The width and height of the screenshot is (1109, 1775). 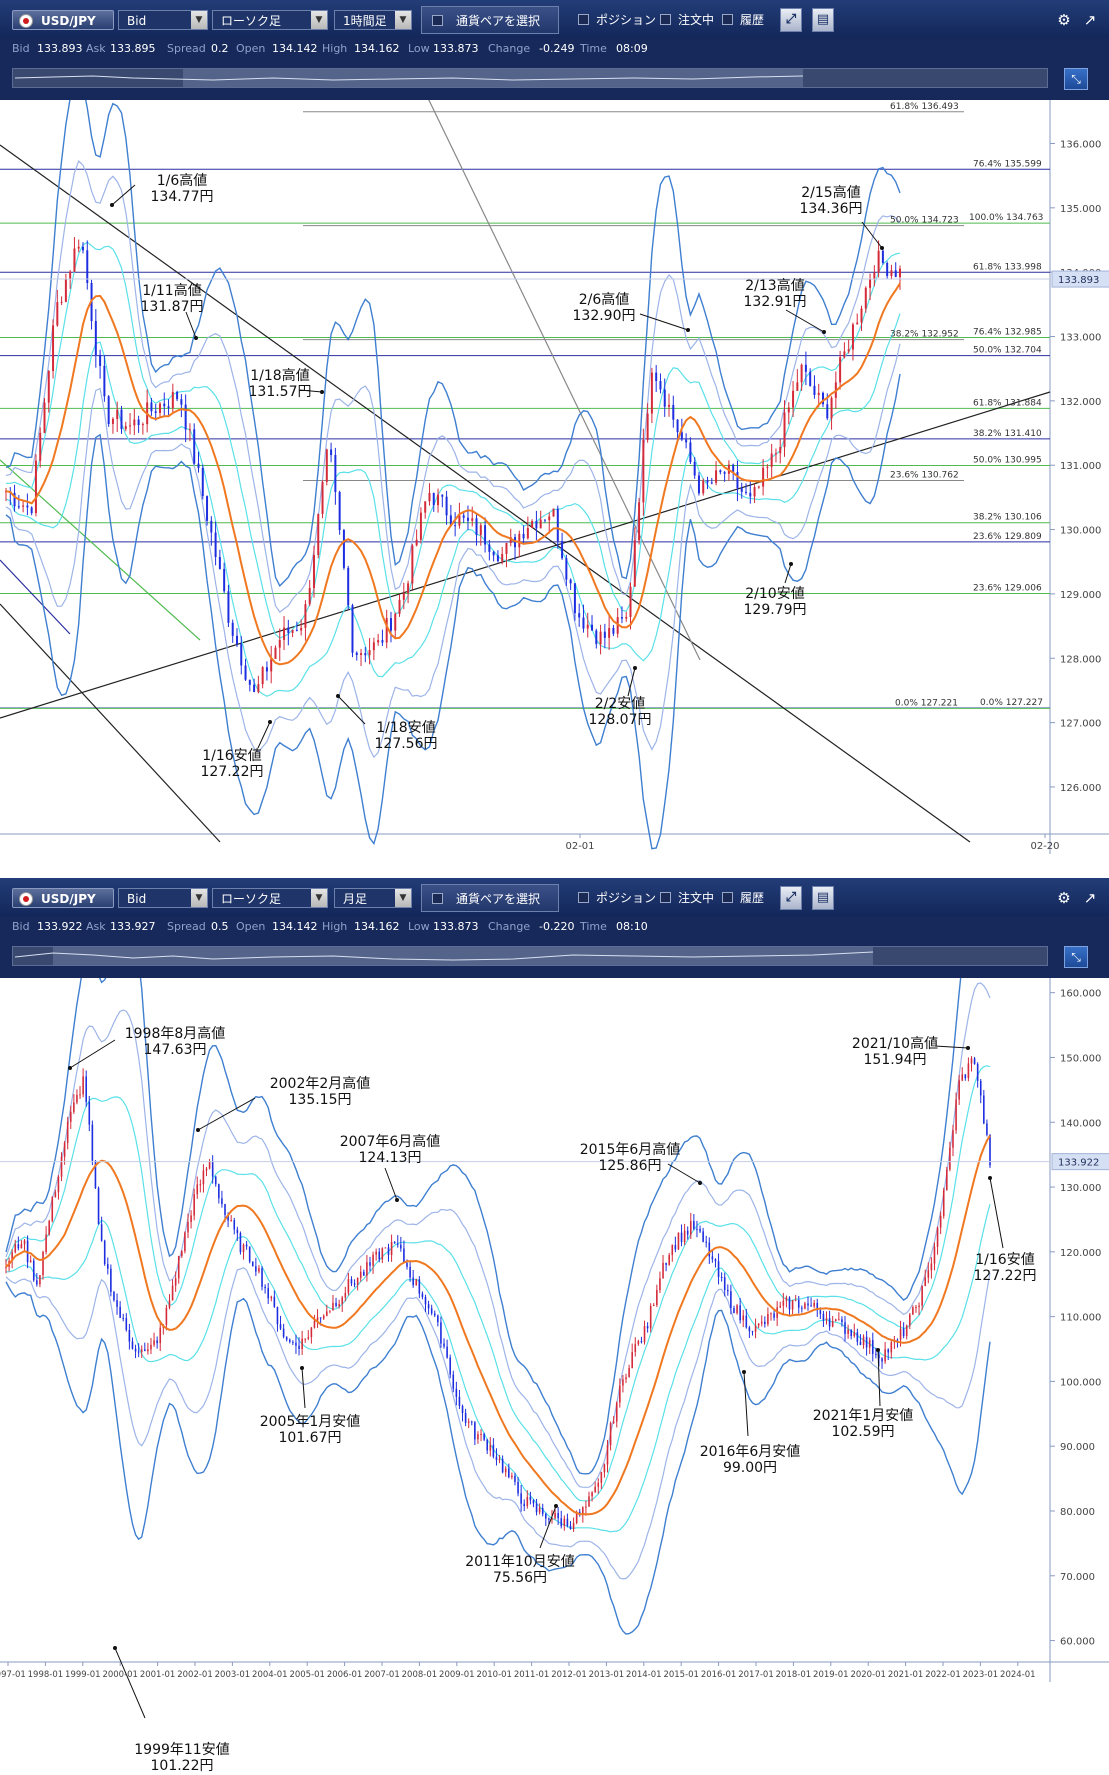 I want to click on x-tick-label: 1997-01, so click(x=13, y=1675).